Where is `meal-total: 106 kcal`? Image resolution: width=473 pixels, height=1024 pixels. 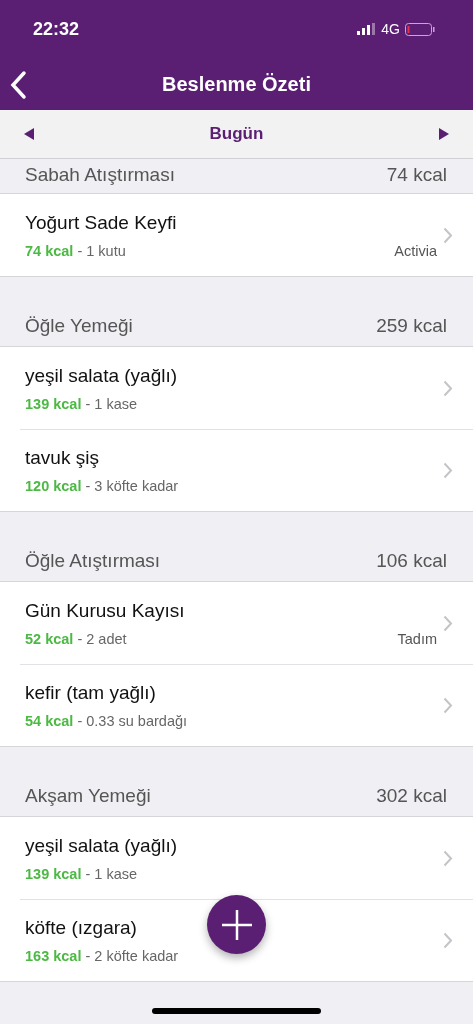 meal-total: 106 kcal is located at coordinates (411, 561).